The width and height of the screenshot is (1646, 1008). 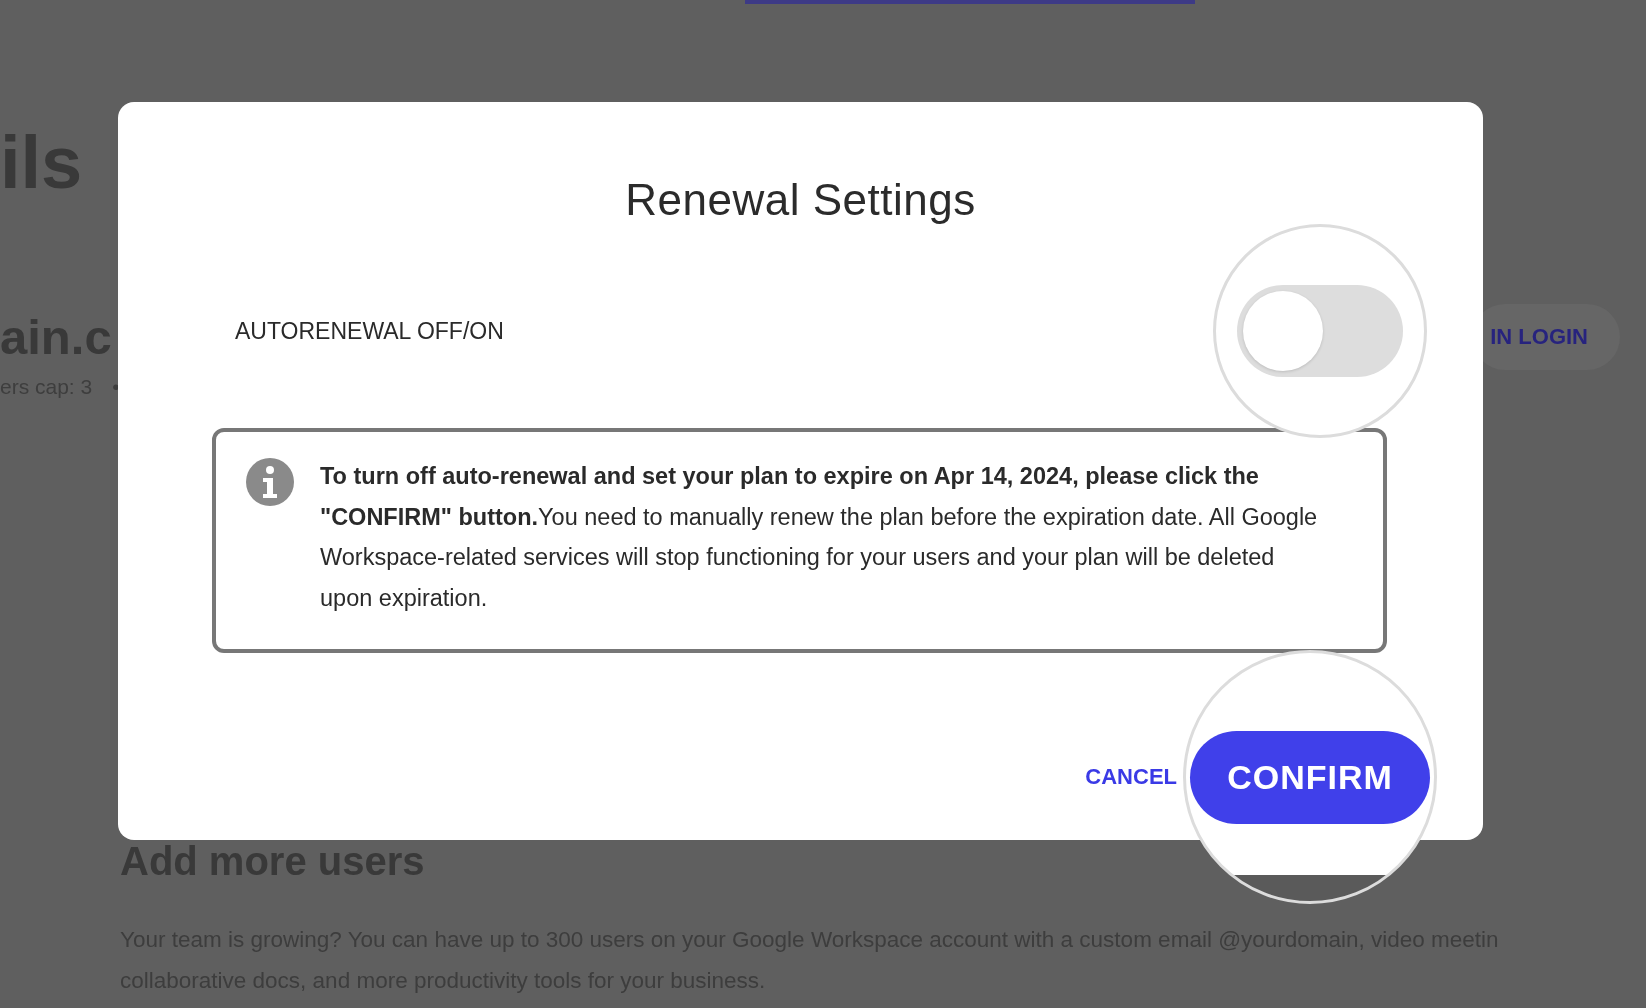 What do you see at coordinates (270, 482) in the screenshot?
I see `info-icon` at bounding box center [270, 482].